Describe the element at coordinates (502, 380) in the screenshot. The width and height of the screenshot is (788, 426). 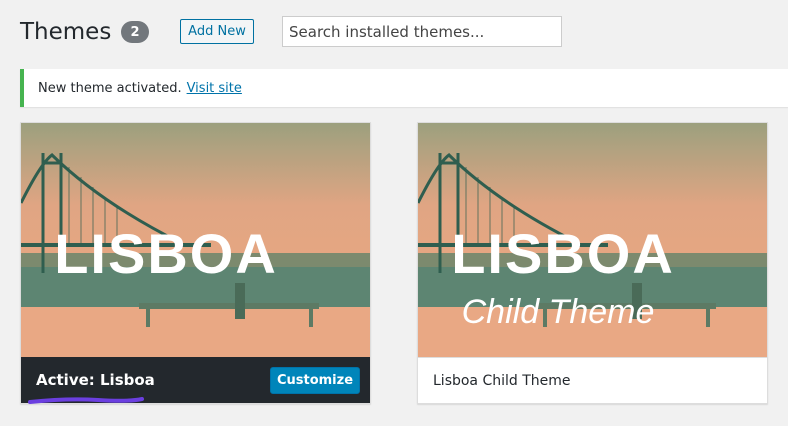
I see `theme-name: Lisboa Child Theme` at that location.